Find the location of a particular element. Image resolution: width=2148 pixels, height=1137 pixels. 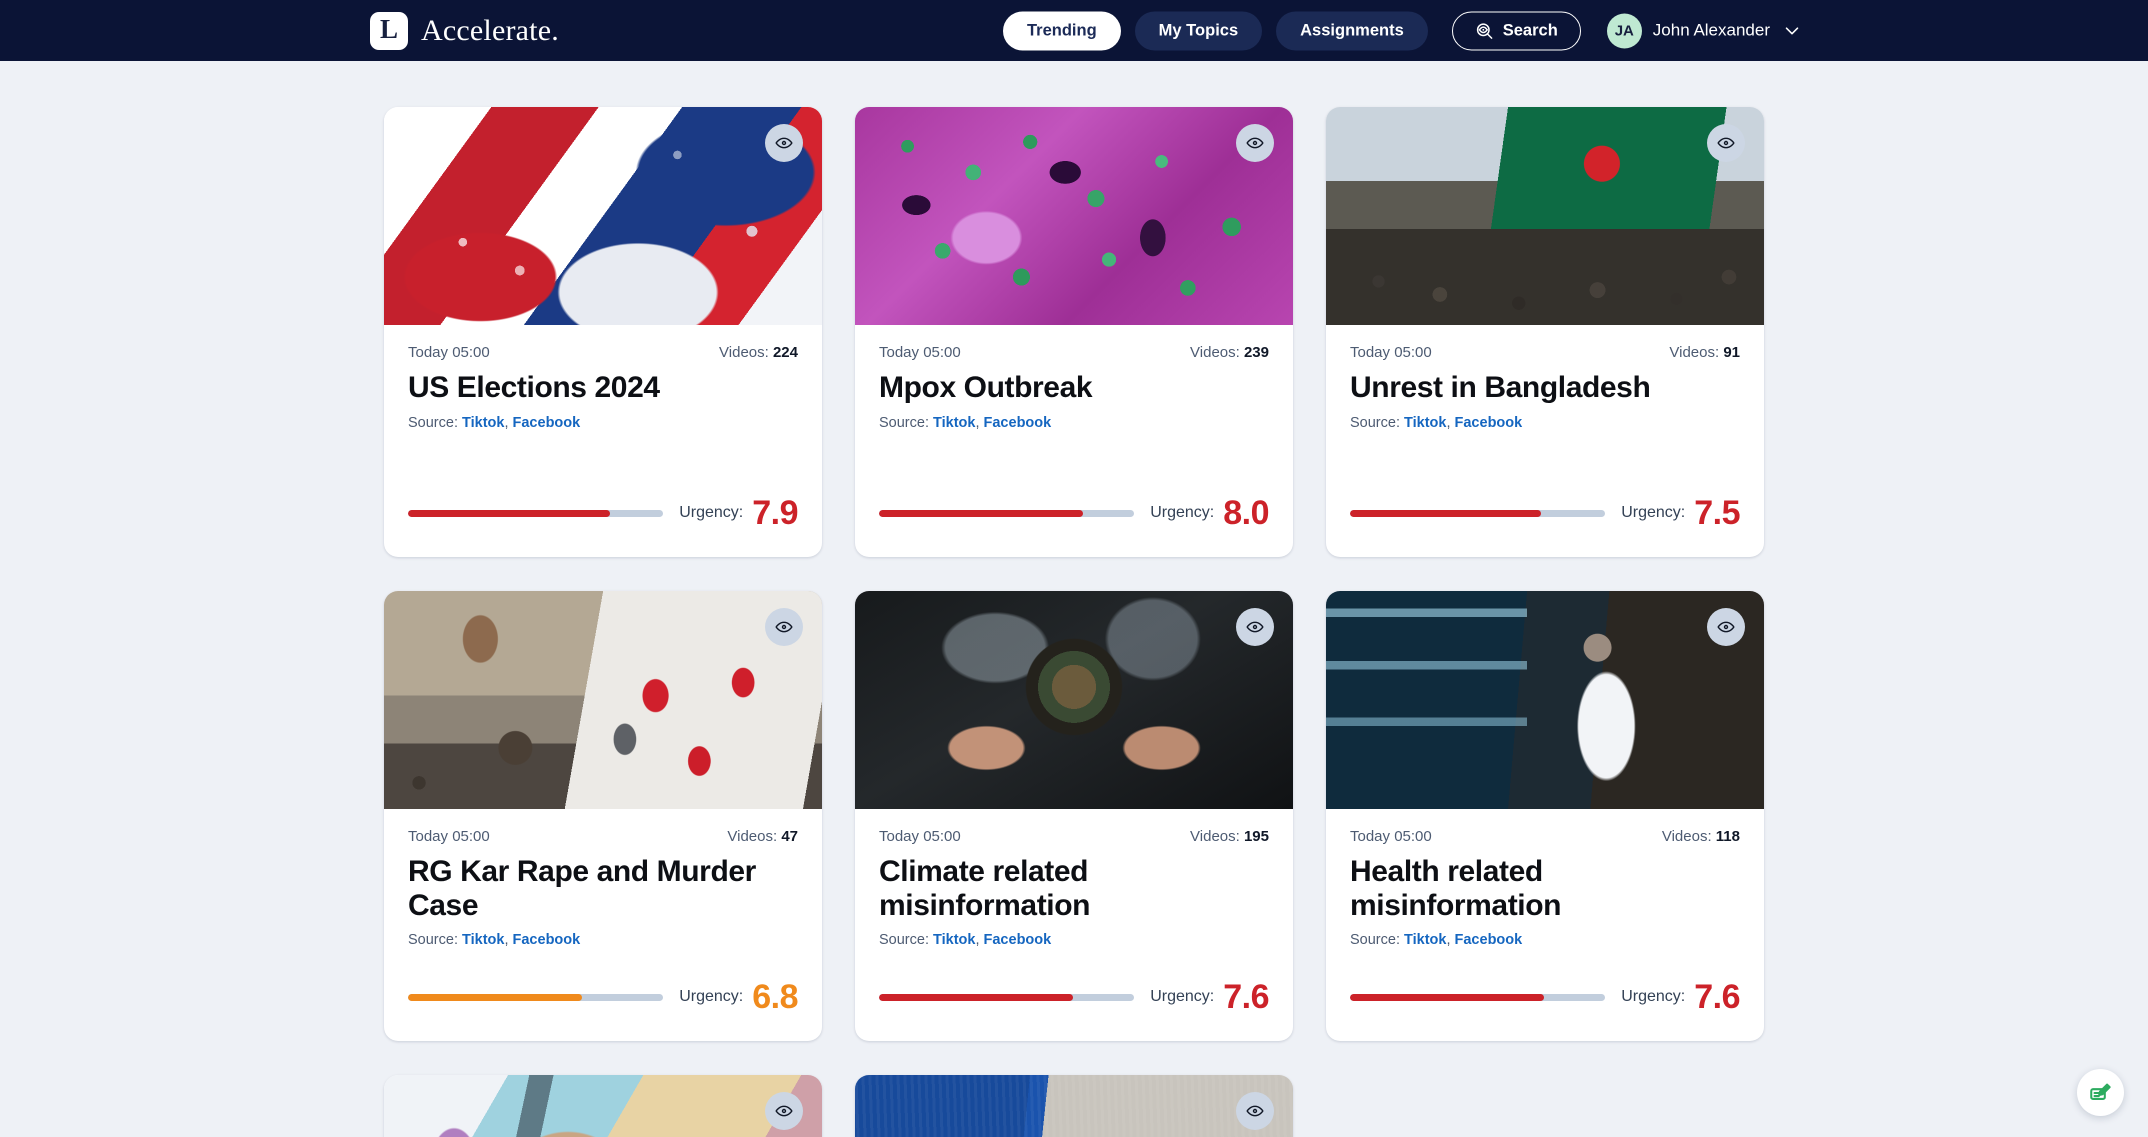

card-title: Health related misinformation is located at coordinates (1456, 888).